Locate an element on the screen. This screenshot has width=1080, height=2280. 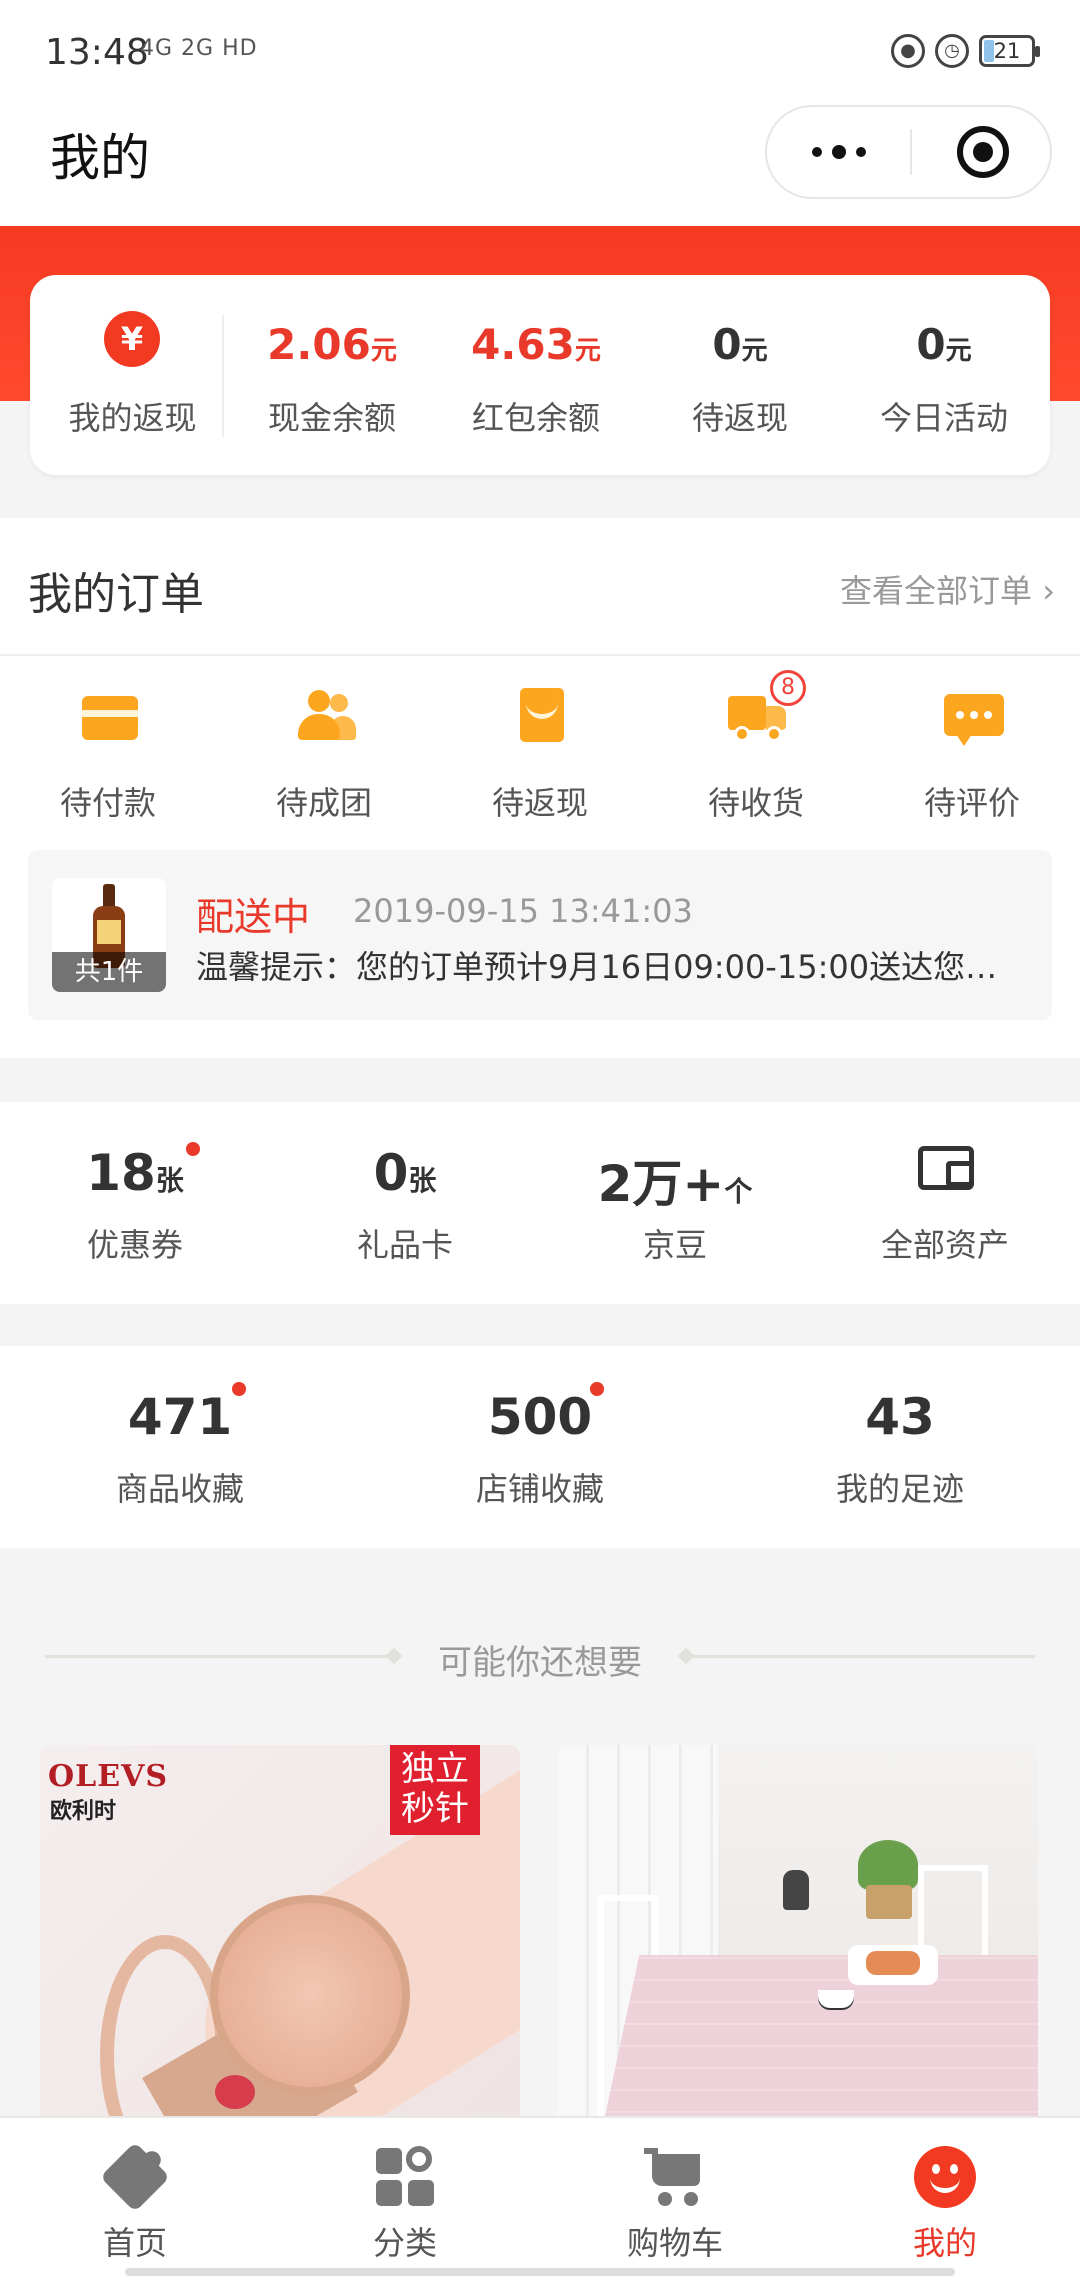
more-dot-icon is located at coordinates (838, 152).